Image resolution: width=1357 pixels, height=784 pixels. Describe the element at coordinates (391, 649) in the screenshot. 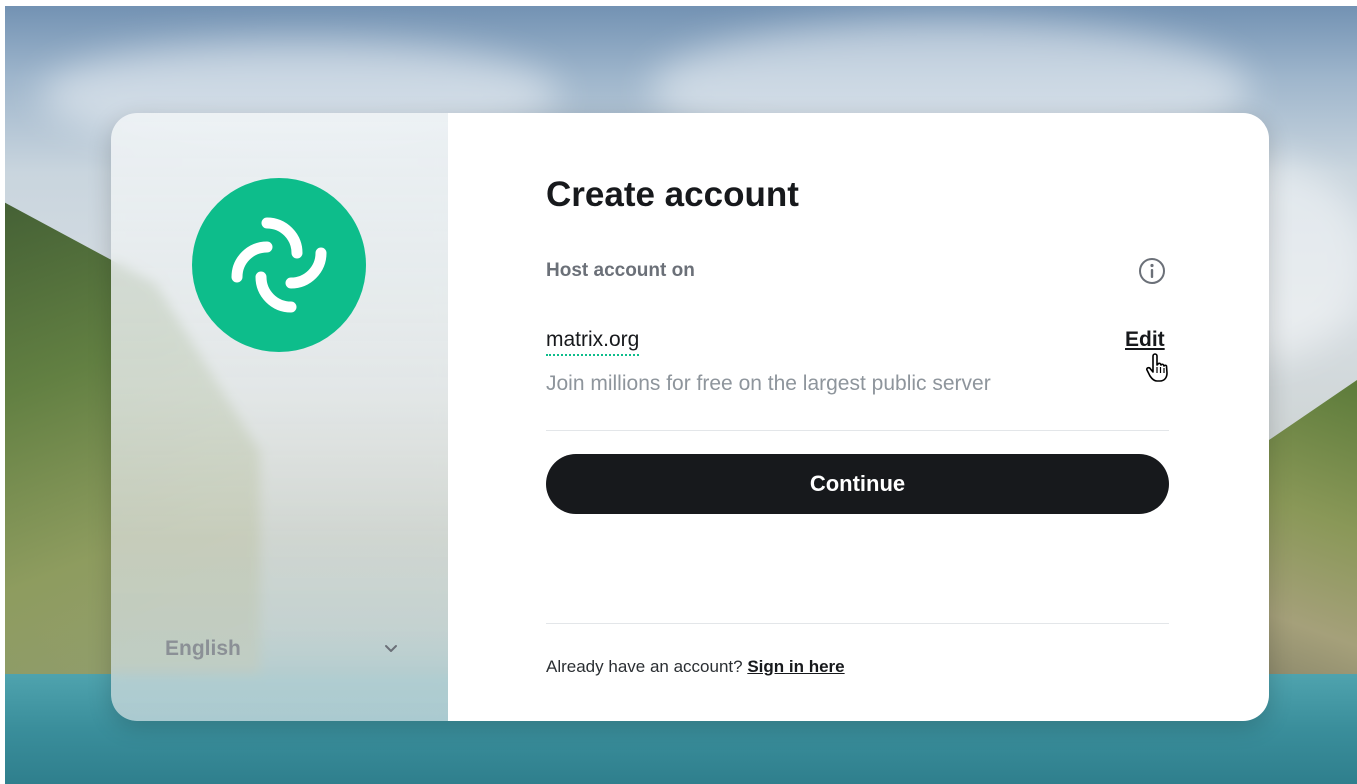

I see `chevron-down-icon` at that location.